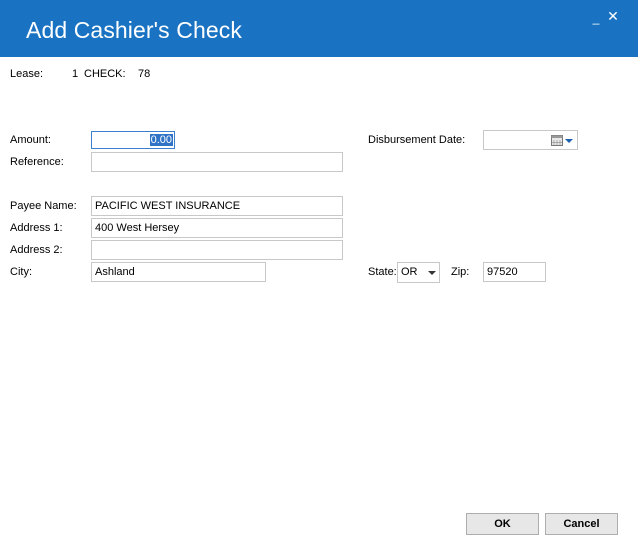 This screenshot has width=638, height=557. Describe the element at coordinates (134, 30) in the screenshot. I see `window-title: Add Cashier's Check` at that location.